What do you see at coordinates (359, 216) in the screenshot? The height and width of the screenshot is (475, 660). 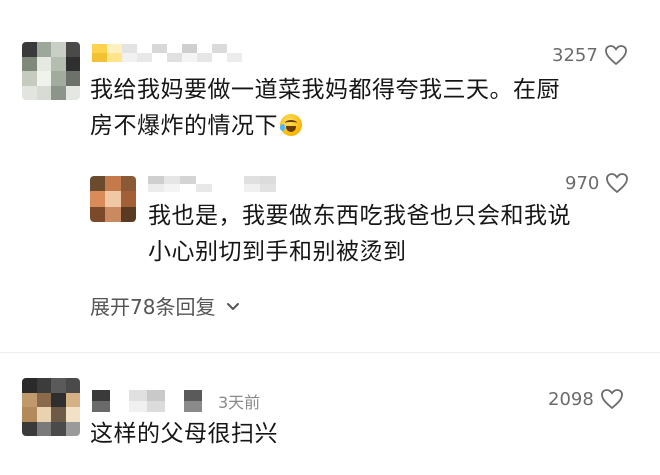 I see `reply-line: 我也是，我要做东西吃我爸也只会和我说` at bounding box center [359, 216].